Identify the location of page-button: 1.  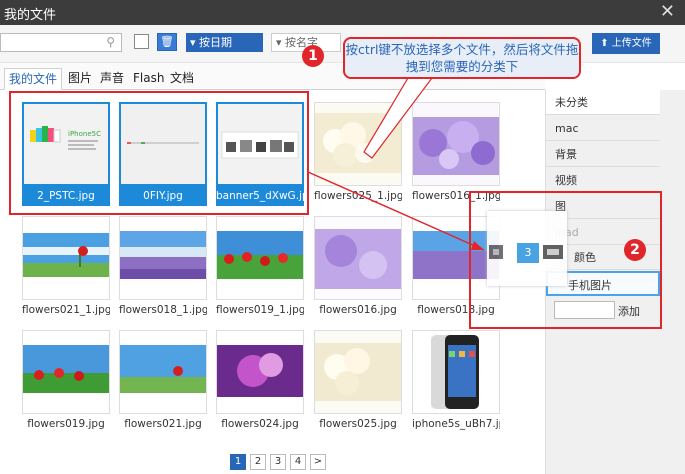
(238, 462).